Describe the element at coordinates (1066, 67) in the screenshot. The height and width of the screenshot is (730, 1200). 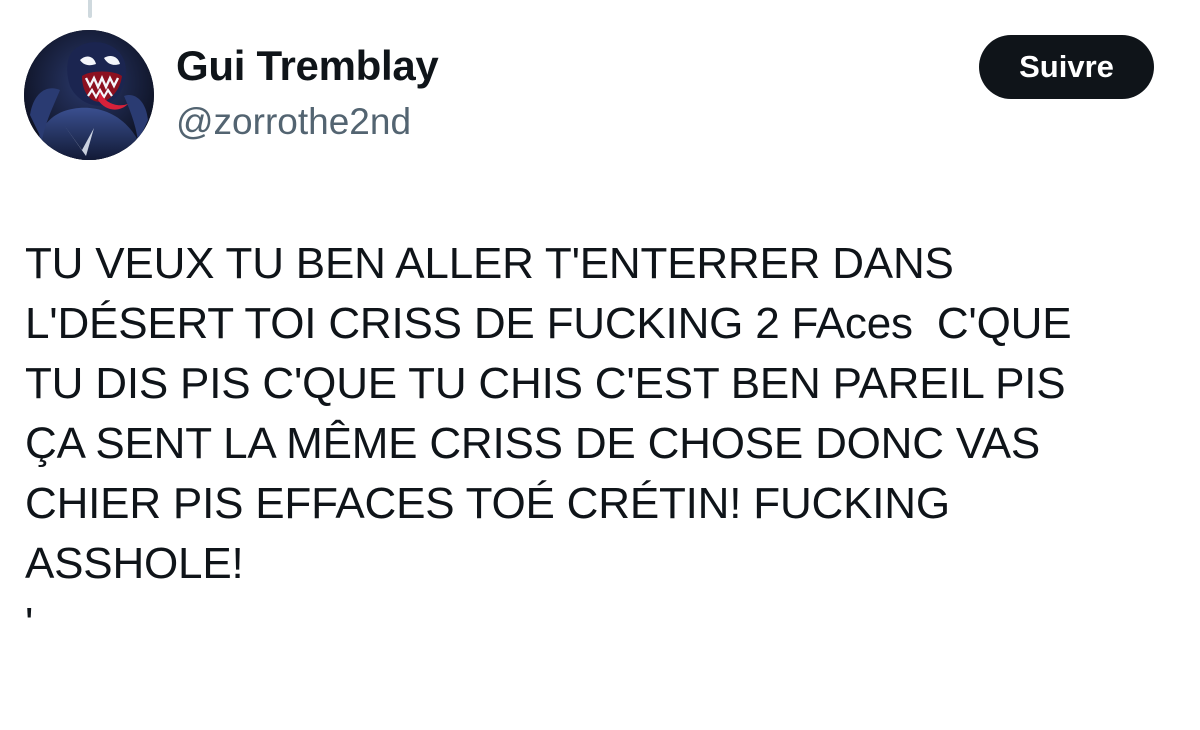
I see `follow-button: Suivre` at that location.